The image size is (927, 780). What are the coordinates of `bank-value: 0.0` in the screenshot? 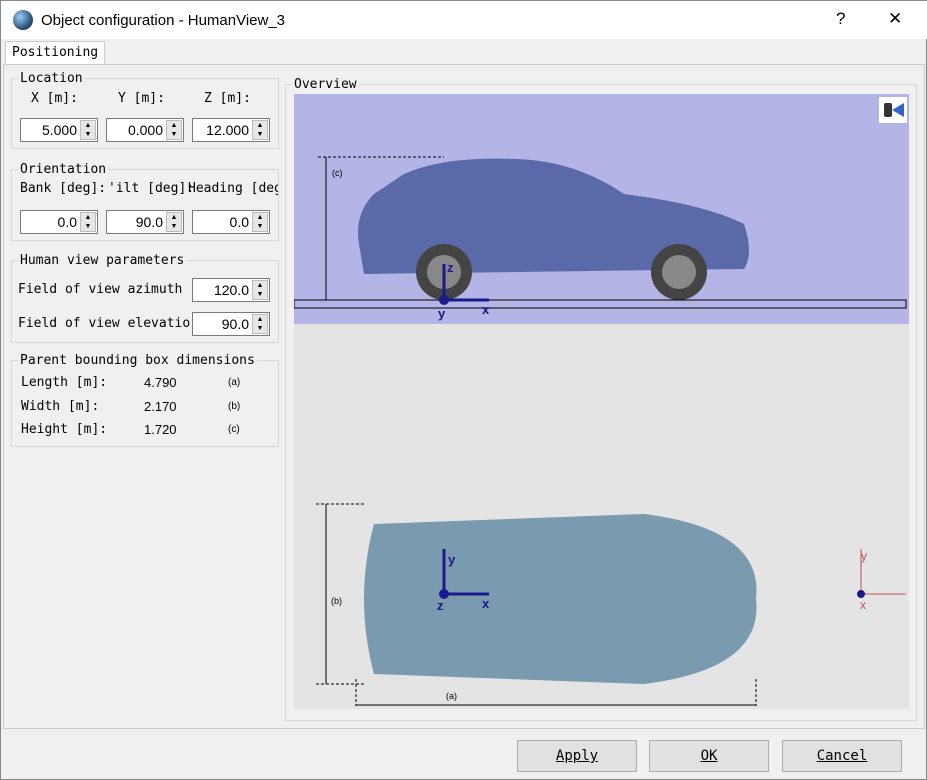 It's located at (67, 222).